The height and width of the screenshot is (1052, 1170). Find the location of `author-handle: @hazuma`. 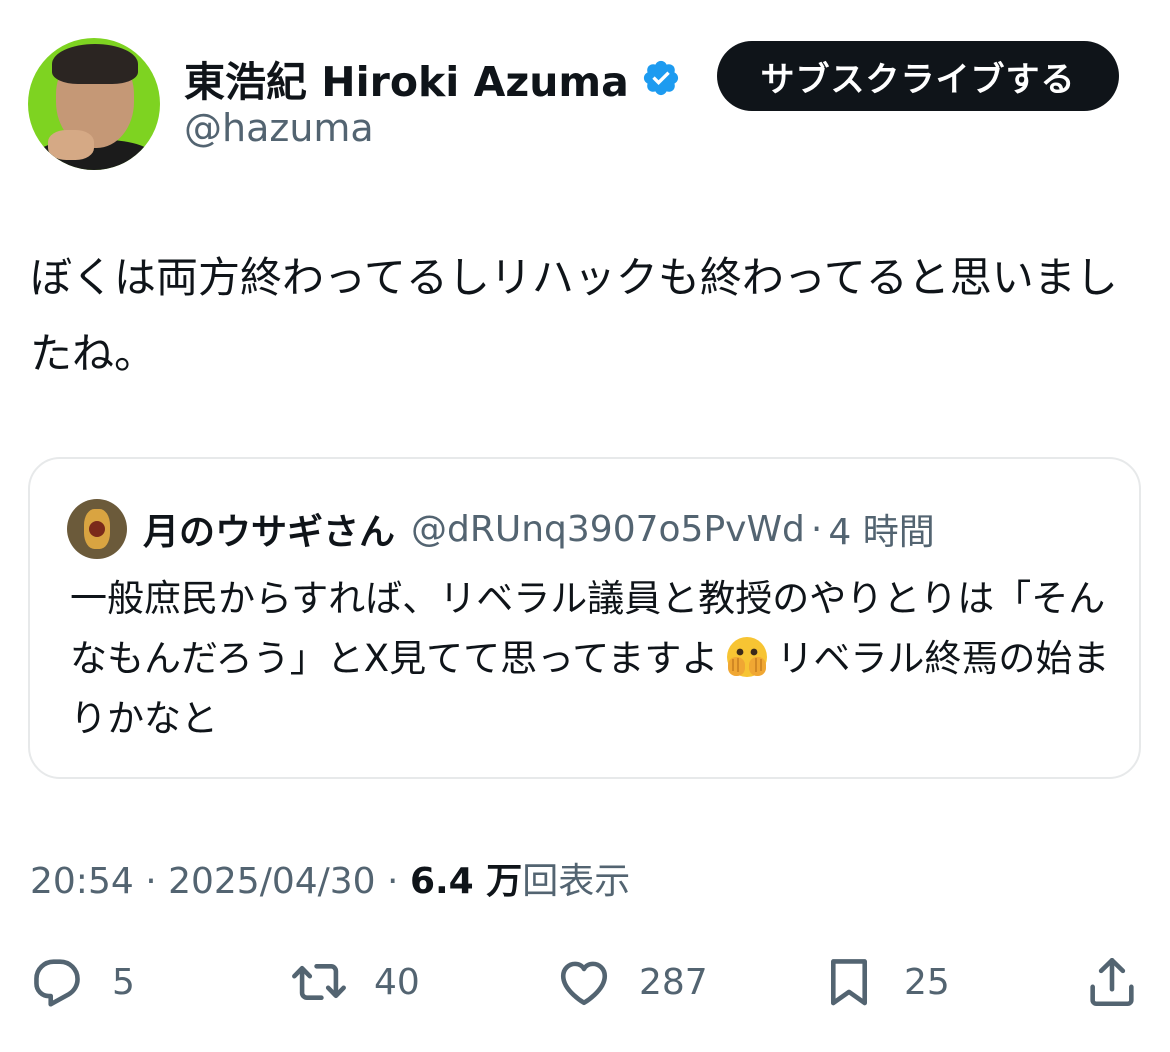

author-handle: @hazuma is located at coordinates (279, 128).